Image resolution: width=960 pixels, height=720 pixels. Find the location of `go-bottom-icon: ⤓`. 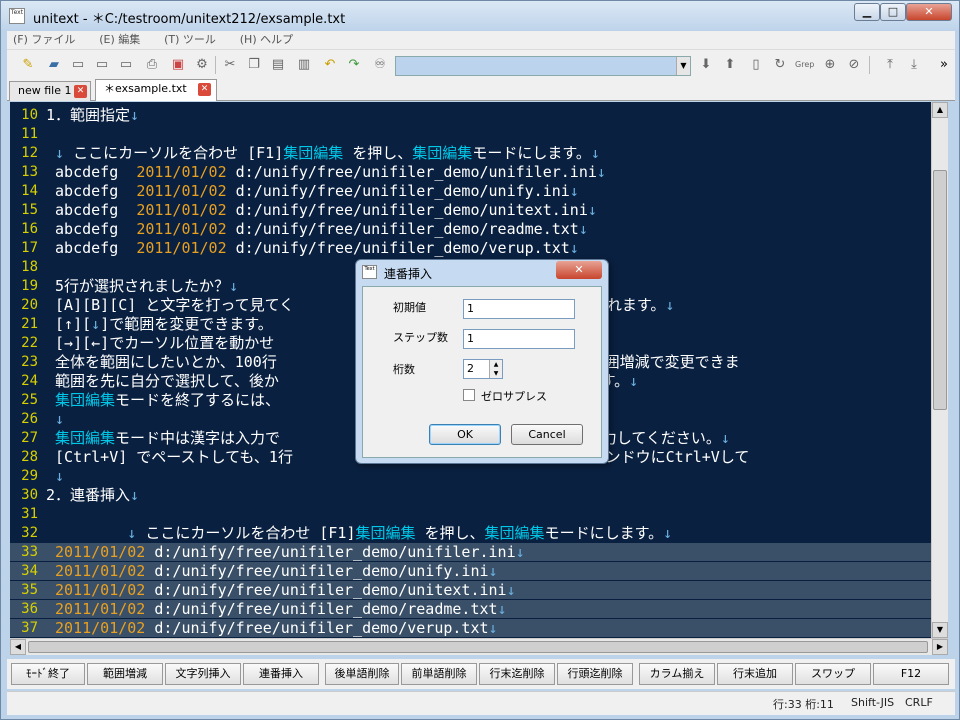

go-bottom-icon: ⤓ is located at coordinates (914, 65).